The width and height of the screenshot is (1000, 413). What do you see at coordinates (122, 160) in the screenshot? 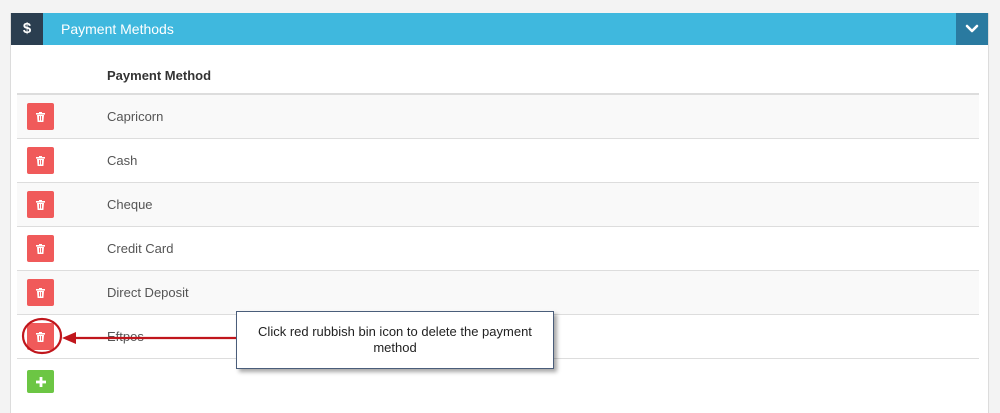
I see `payment-method-name: Cash` at bounding box center [122, 160].